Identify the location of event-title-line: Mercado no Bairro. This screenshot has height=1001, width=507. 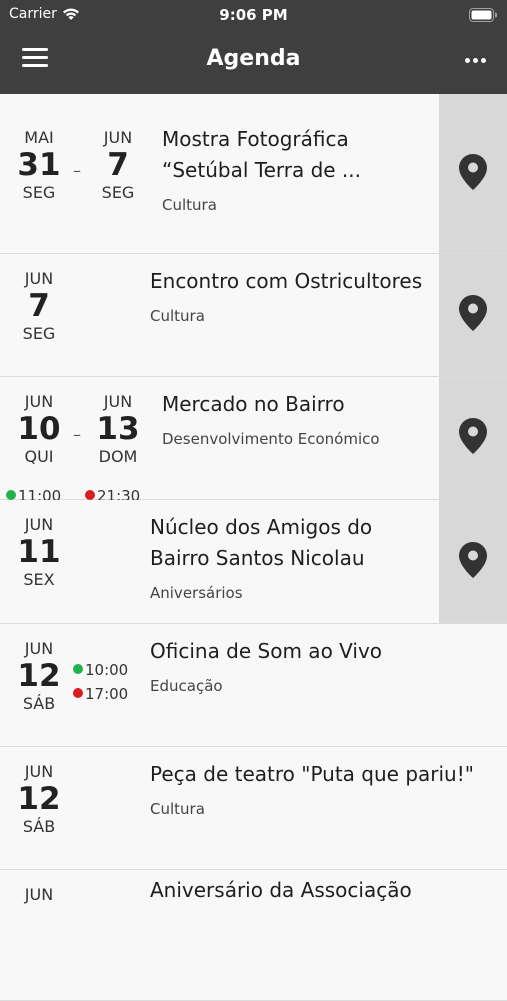
(253, 404).